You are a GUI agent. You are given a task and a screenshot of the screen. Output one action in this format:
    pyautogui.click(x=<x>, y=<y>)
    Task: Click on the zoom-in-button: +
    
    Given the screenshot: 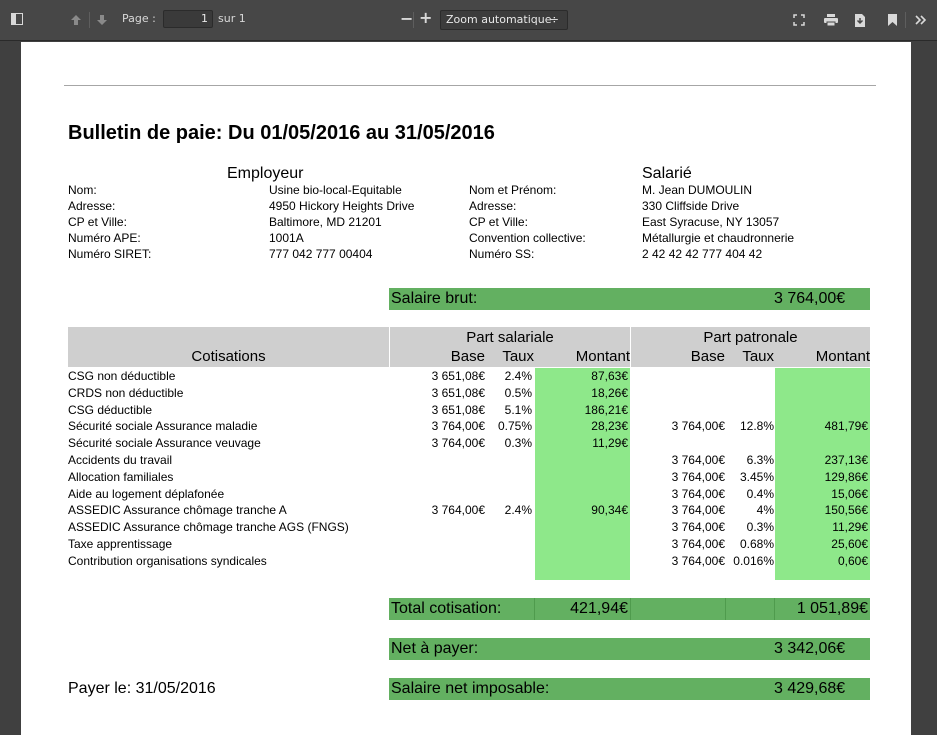 What is the action you would take?
    pyautogui.click(x=425, y=17)
    